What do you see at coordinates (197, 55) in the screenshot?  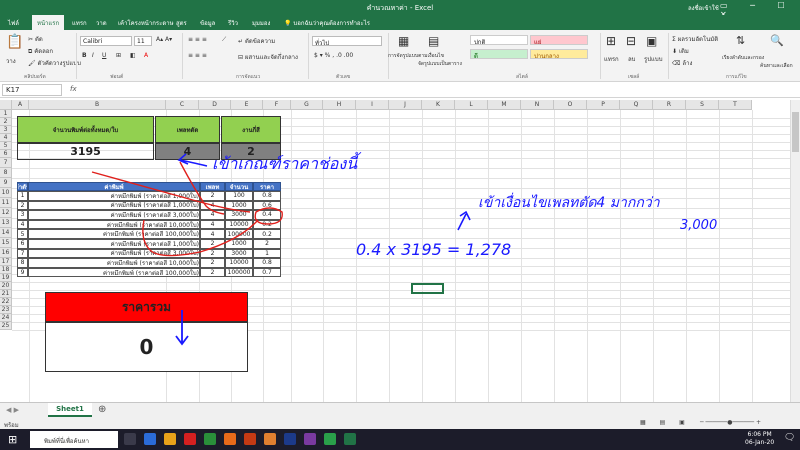 I see `align-horizontal-icons: ≡ ≡ ≡` at bounding box center [197, 55].